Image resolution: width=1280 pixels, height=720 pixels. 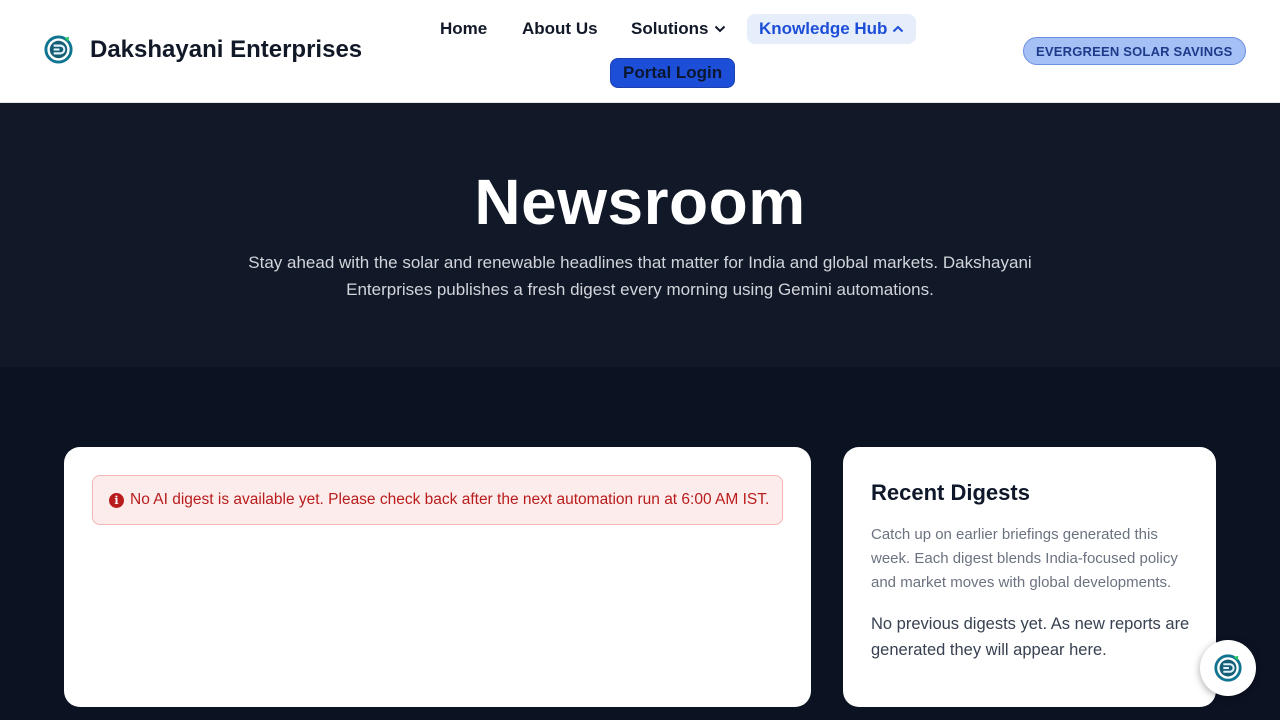 What do you see at coordinates (898, 29) in the screenshot?
I see `chevron-up-icon` at bounding box center [898, 29].